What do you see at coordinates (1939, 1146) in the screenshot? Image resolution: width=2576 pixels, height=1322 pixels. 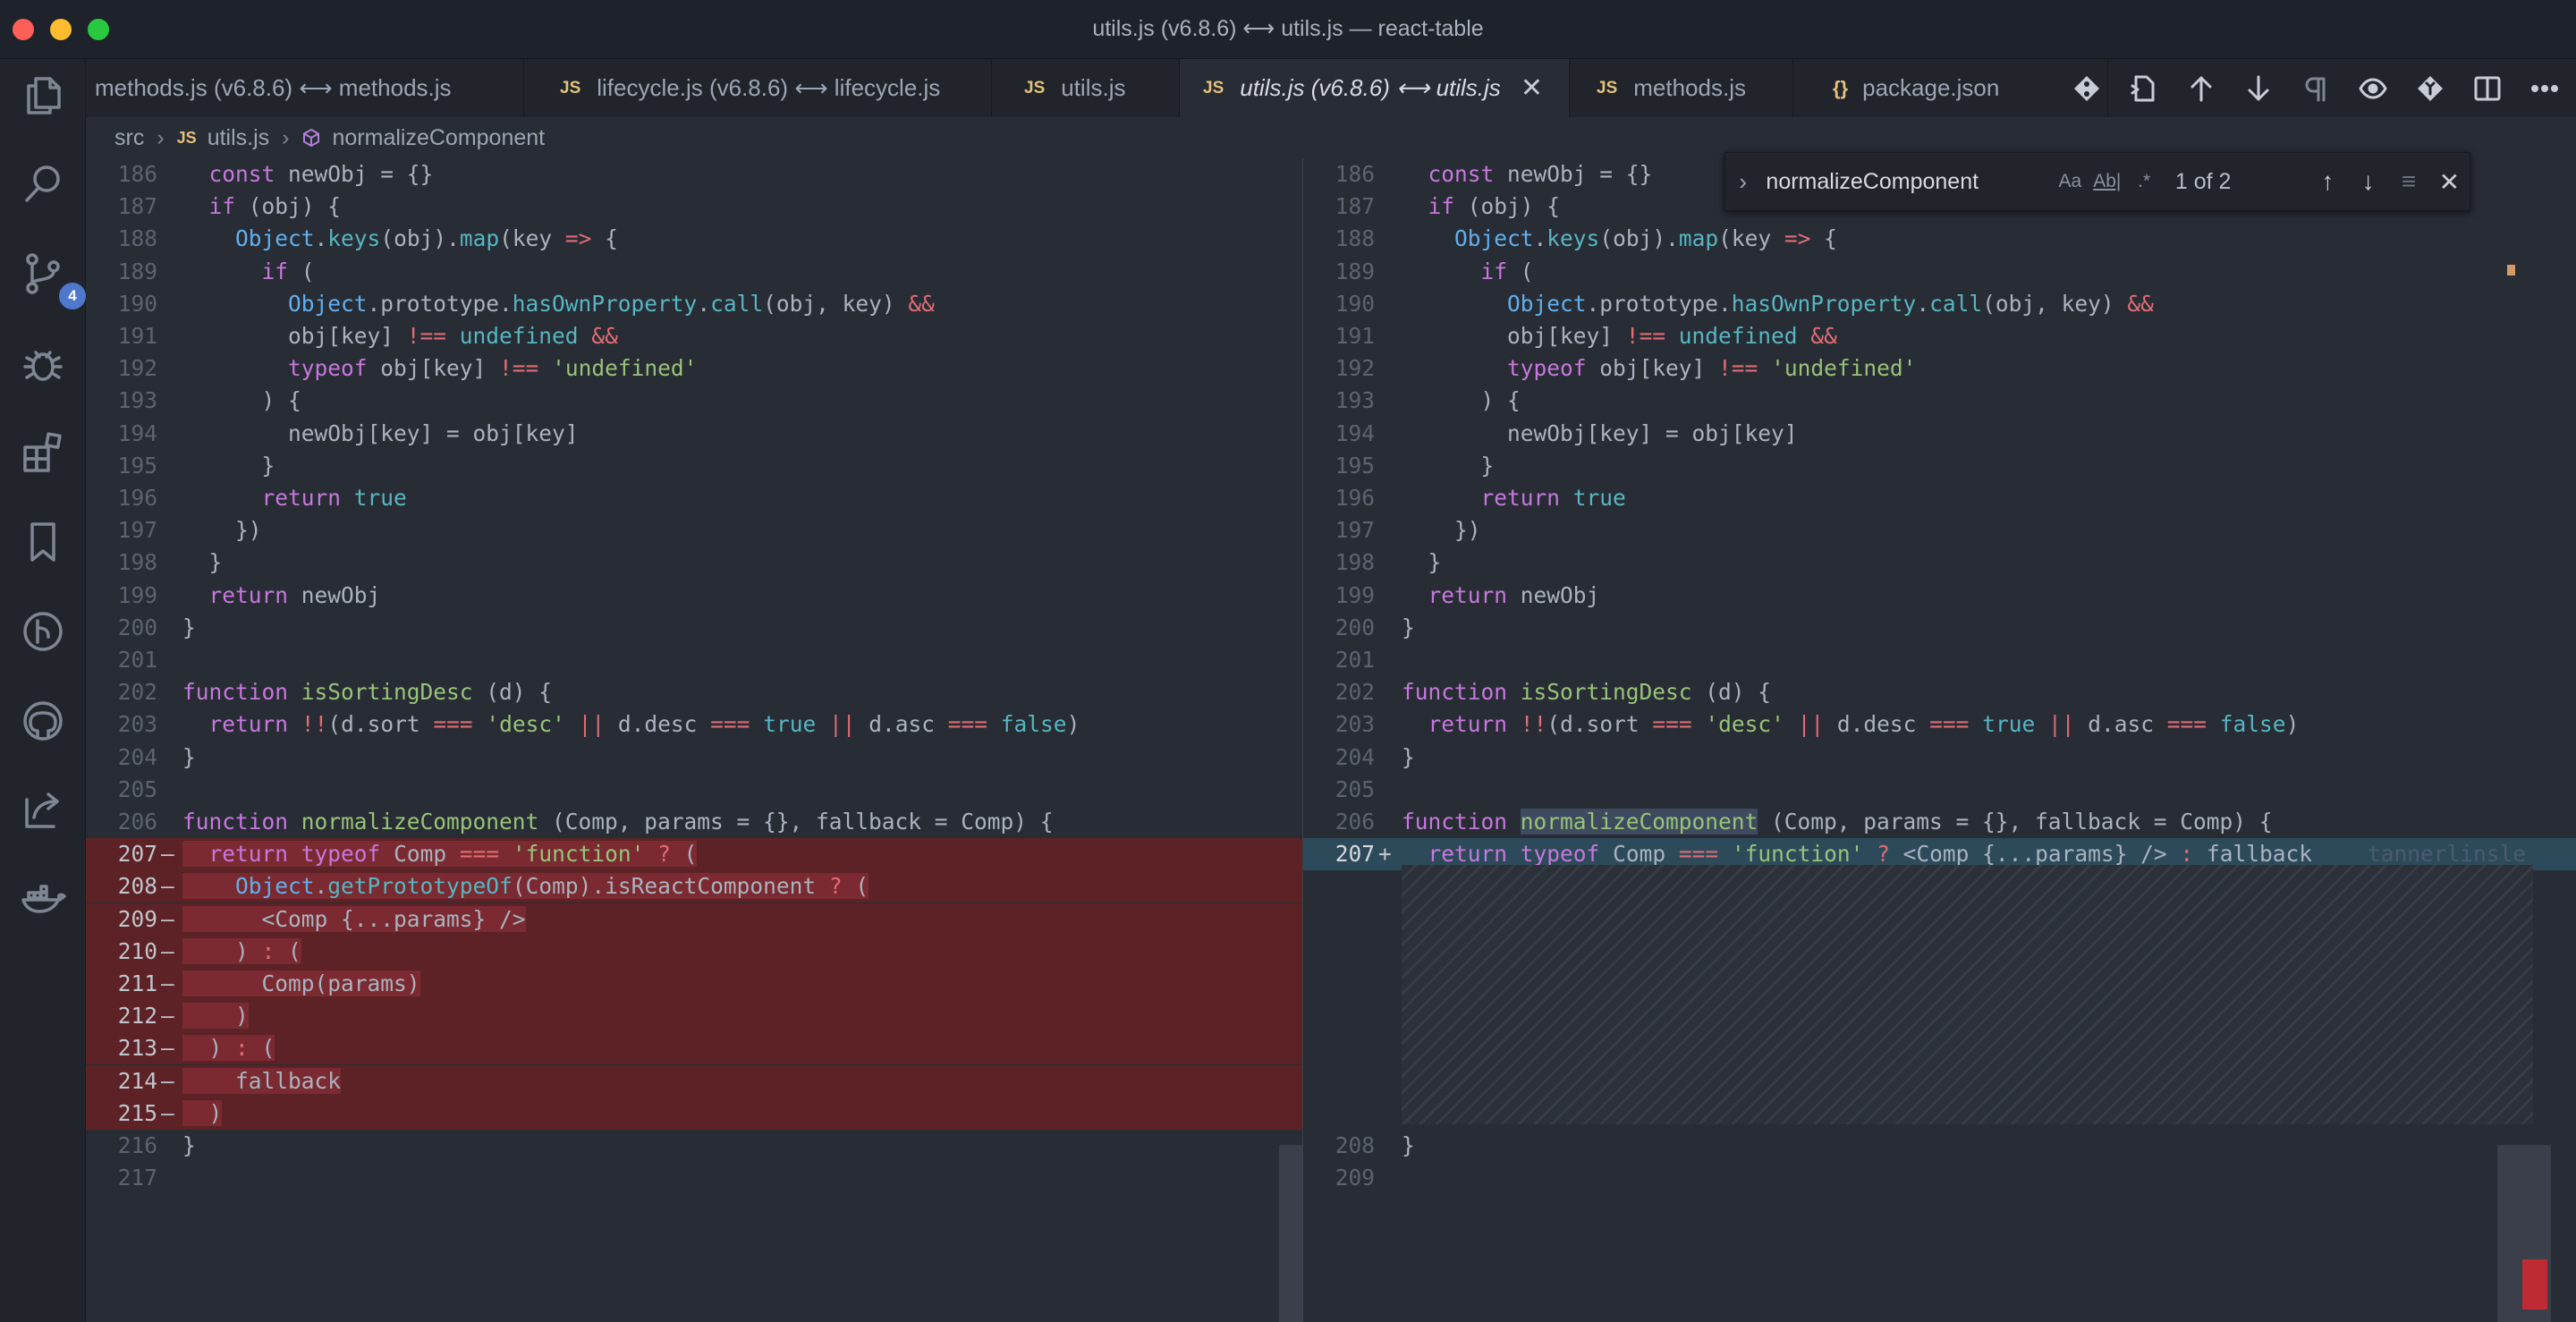 I see `code-line: 208}` at bounding box center [1939, 1146].